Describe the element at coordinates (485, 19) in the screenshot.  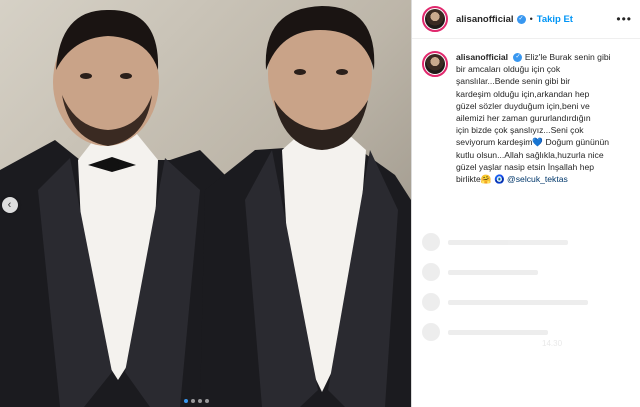
I see `header-username: alisanofficial` at that location.